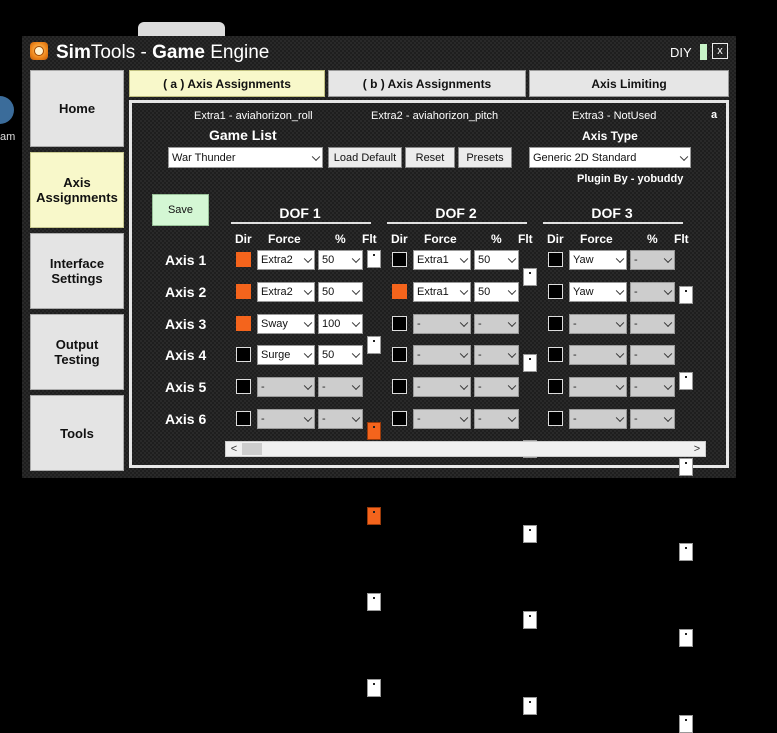 This screenshot has height=733, width=777. Describe the element at coordinates (301, 223) in the screenshot. I see `dof-divider` at that location.